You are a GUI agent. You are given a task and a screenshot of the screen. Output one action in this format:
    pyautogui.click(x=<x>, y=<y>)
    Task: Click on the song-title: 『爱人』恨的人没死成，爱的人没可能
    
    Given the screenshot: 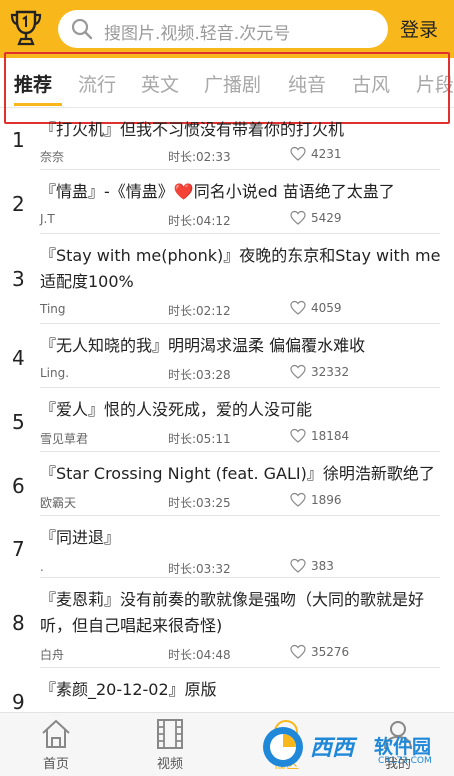 What is the action you would take?
    pyautogui.click(x=244, y=410)
    